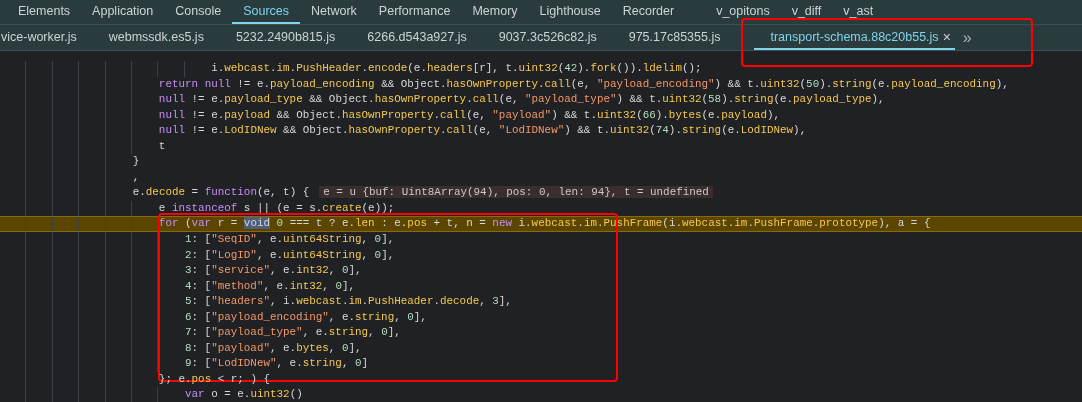  I want to click on file-tab: 9037.3c526c82.js, so click(547, 37).